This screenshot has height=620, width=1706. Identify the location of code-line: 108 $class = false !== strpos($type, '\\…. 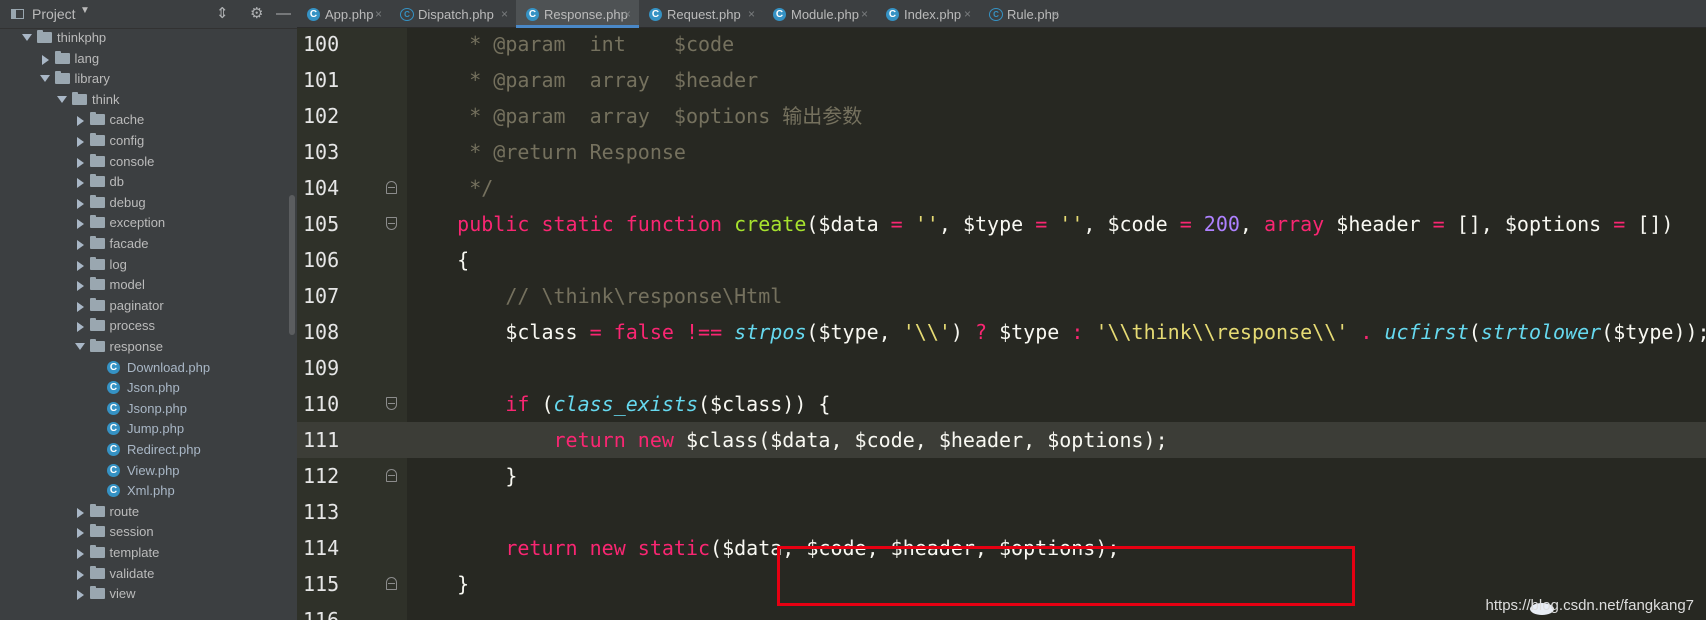
(1001, 332).